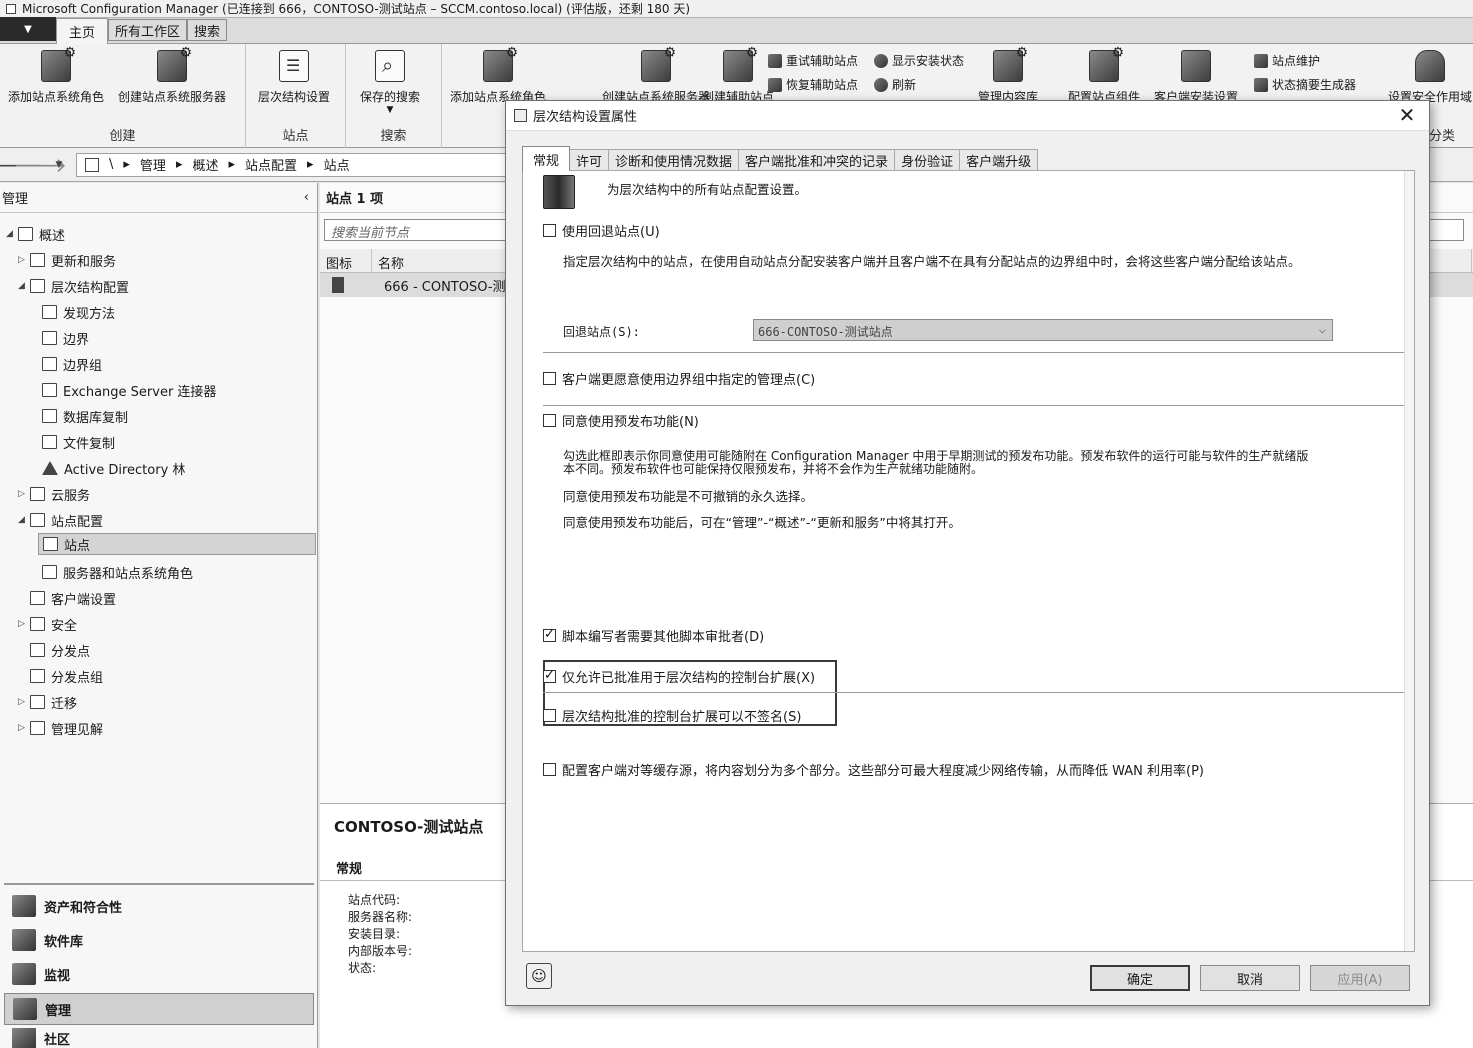  What do you see at coordinates (658, 63) in the screenshot?
I see `server-icon` at bounding box center [658, 63].